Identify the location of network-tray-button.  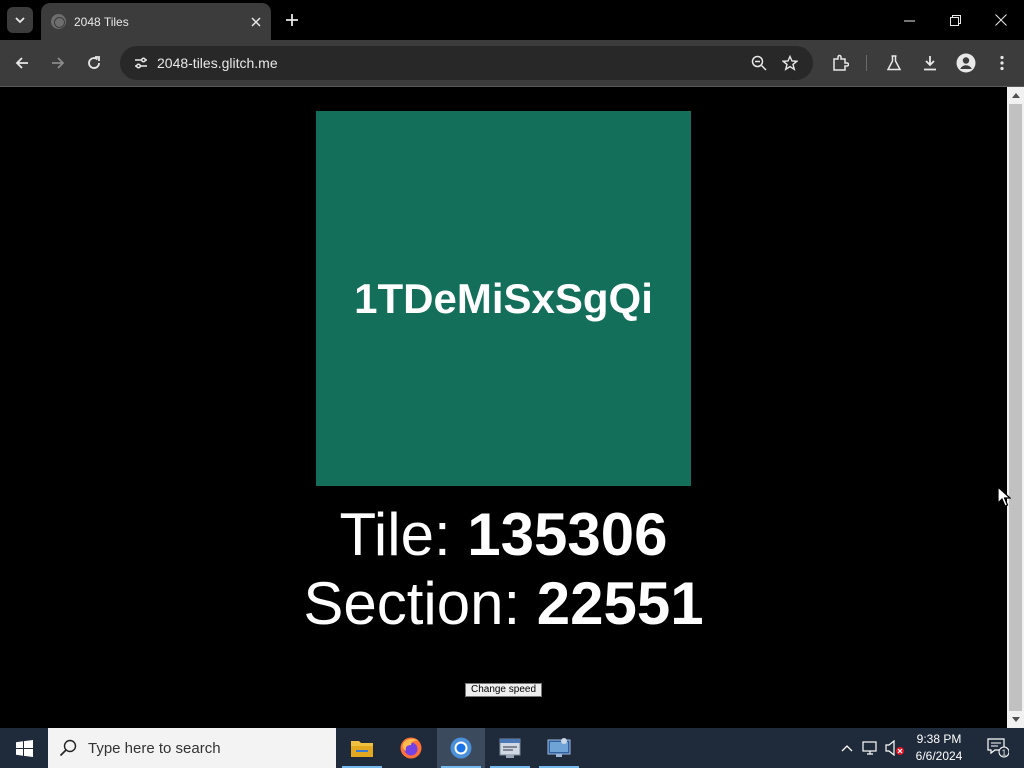
(871, 748).